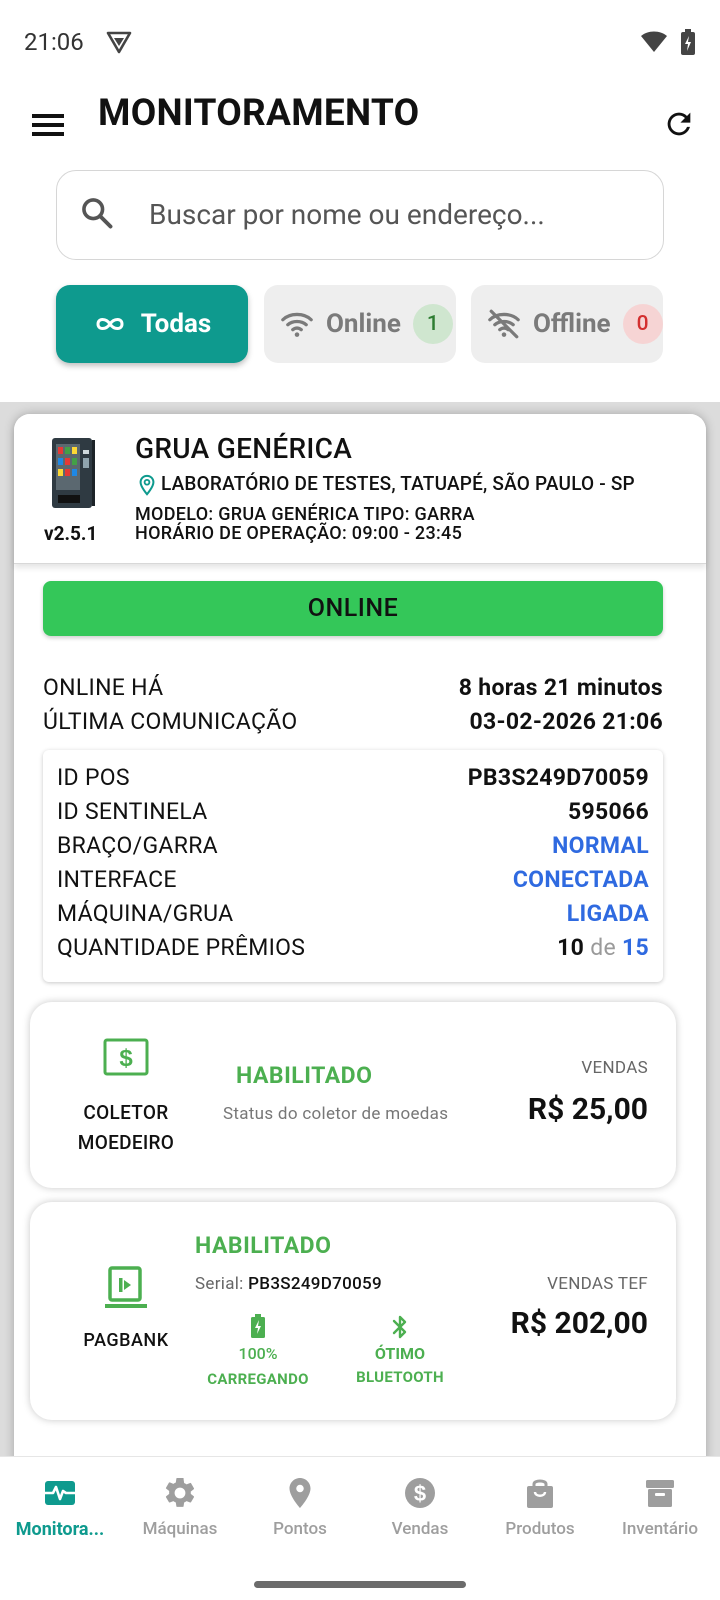 Image resolution: width=720 pixels, height=1600 pixels. What do you see at coordinates (97, 213) in the screenshot?
I see `search-icon` at bounding box center [97, 213].